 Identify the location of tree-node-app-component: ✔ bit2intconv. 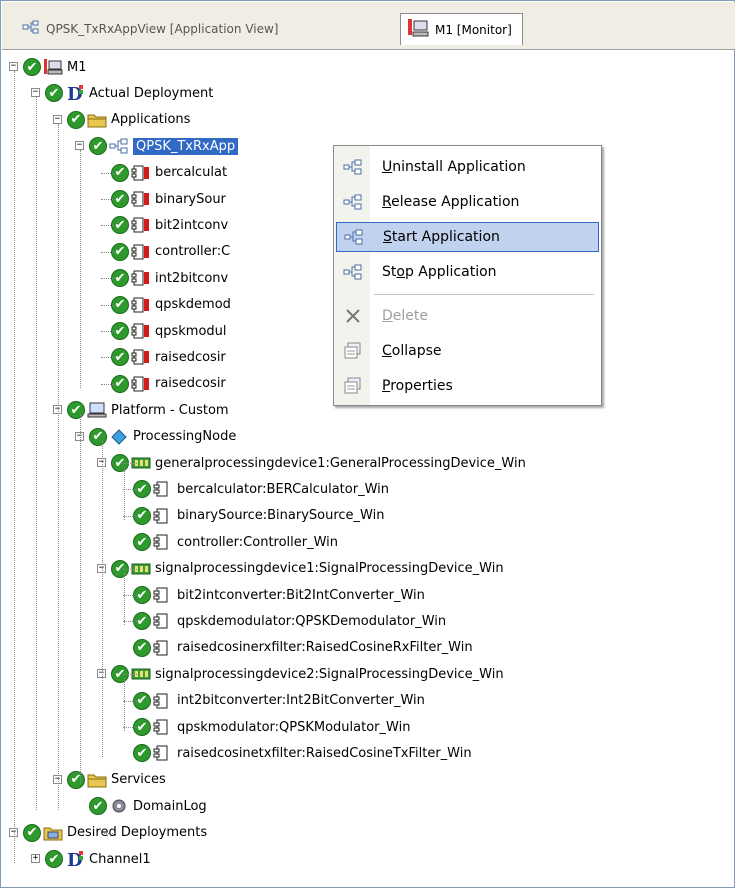
(169, 225).